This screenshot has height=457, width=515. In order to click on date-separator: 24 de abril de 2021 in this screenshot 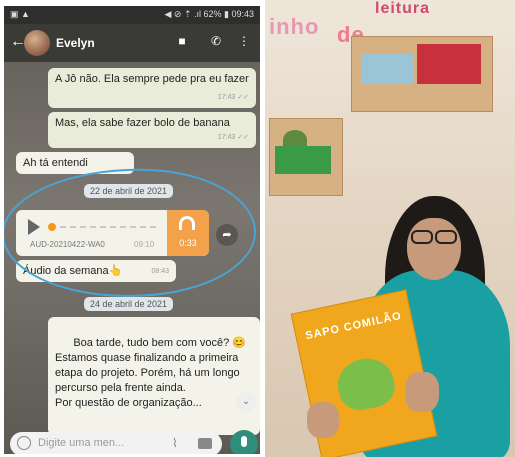, I will do `click(129, 304)`.